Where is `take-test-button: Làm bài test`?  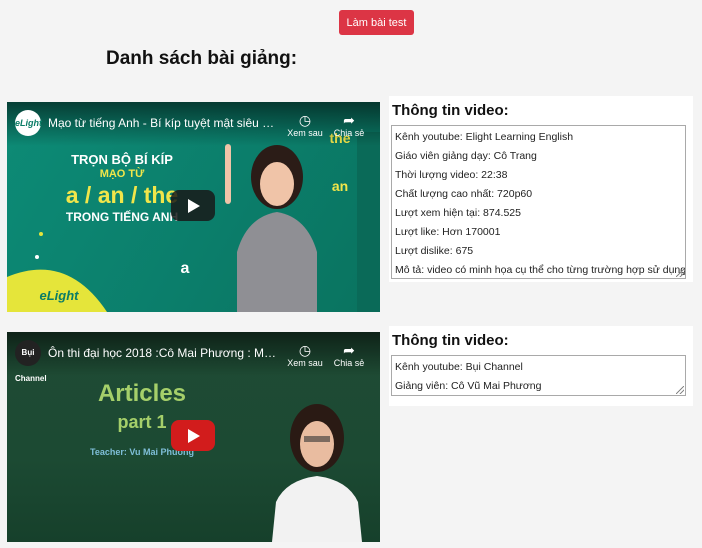
take-test-button: Làm bài test is located at coordinates (376, 22).